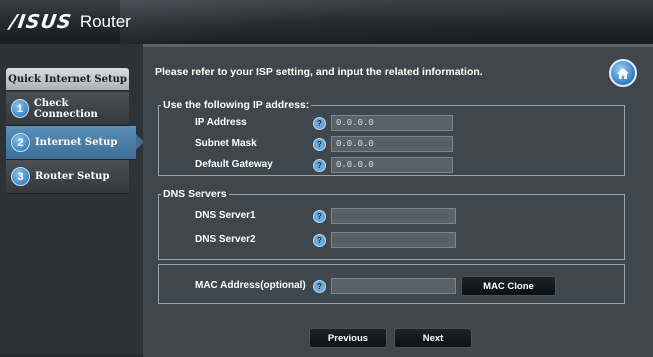 Image resolution: width=653 pixels, height=357 pixels. Describe the element at coordinates (392, 123) in the screenshot. I see `ip-address-input` at that location.